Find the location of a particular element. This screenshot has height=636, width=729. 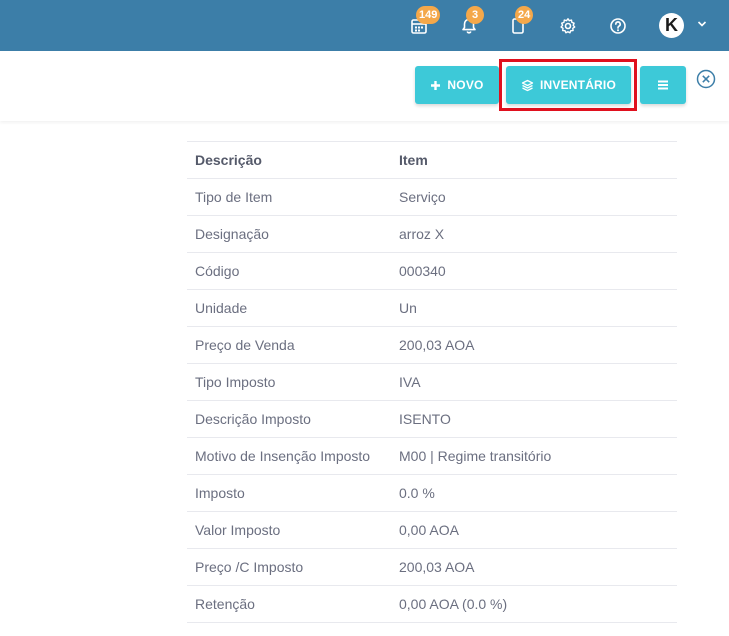

table-row: Descrição Imposto ISENTO is located at coordinates (432, 419).